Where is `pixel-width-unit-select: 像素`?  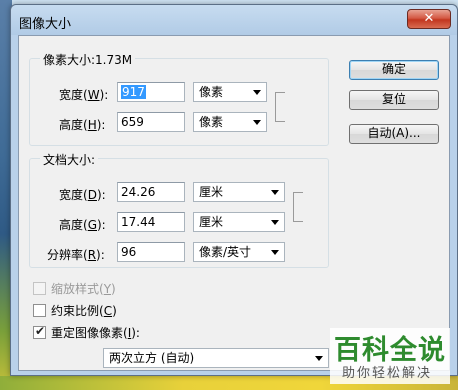
pixel-width-unit-select: 像素 is located at coordinates (230, 92).